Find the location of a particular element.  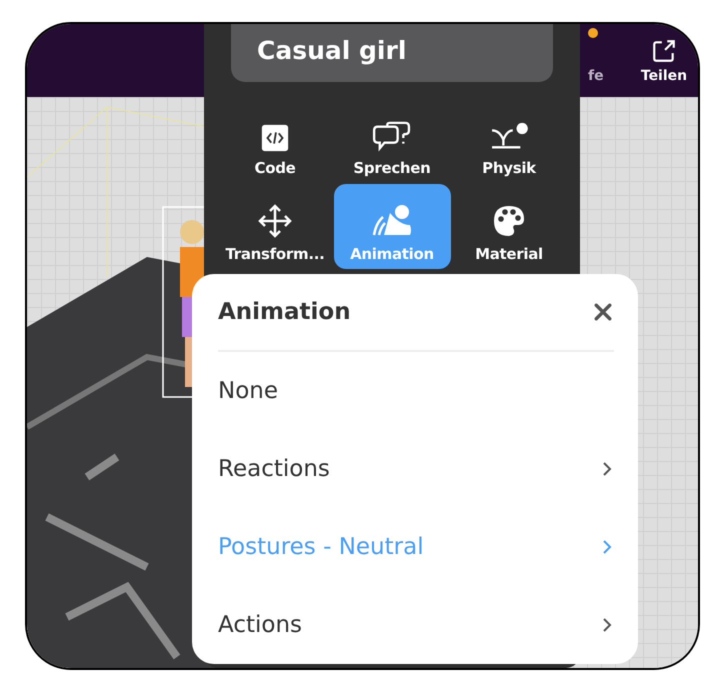

tool-button: Code is located at coordinates (275, 140).